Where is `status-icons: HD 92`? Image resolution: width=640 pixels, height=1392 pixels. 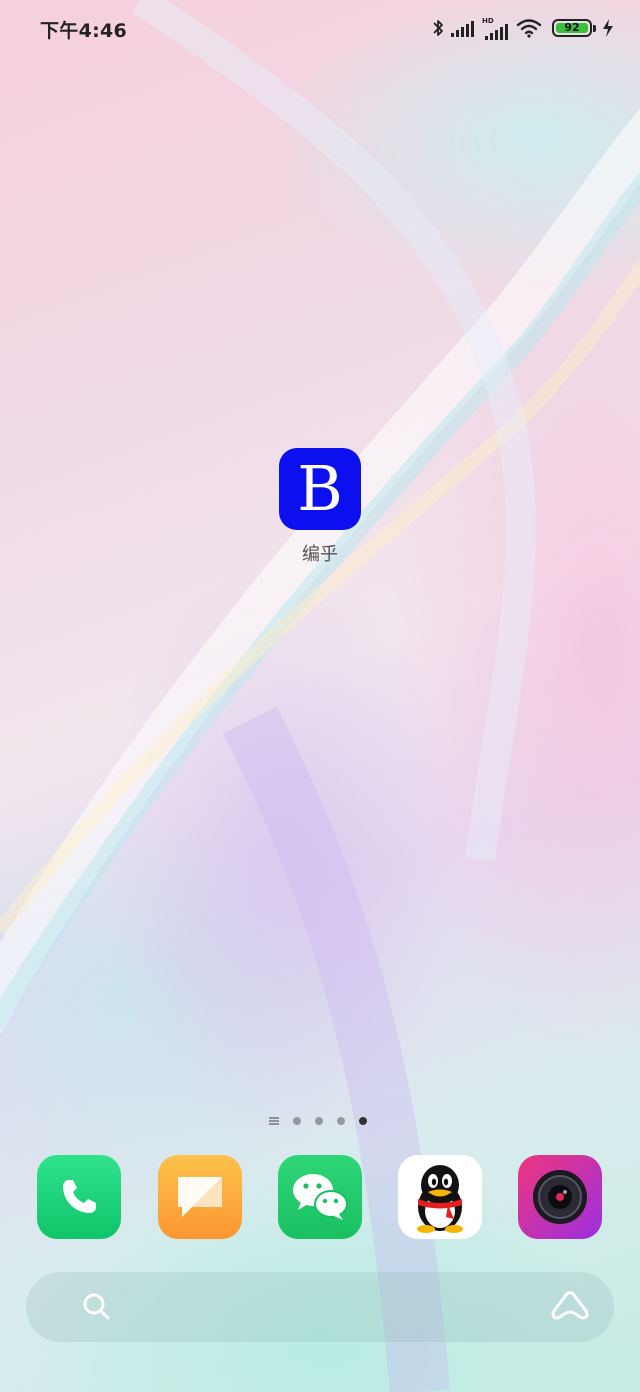 status-icons: HD 92 is located at coordinates (523, 28).